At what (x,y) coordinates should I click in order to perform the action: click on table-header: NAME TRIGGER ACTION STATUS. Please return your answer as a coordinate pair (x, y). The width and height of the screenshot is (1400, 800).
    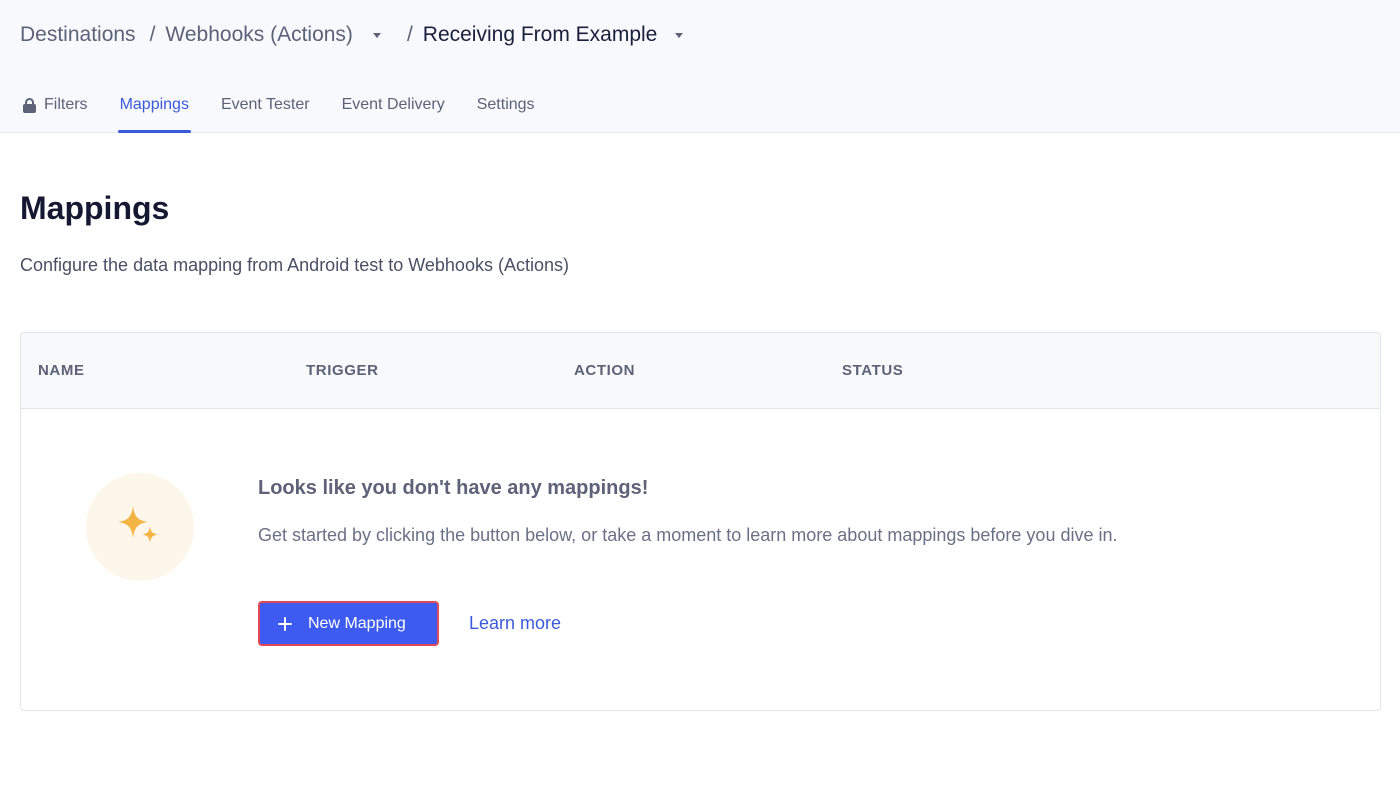
    Looking at the image, I should click on (700, 371).